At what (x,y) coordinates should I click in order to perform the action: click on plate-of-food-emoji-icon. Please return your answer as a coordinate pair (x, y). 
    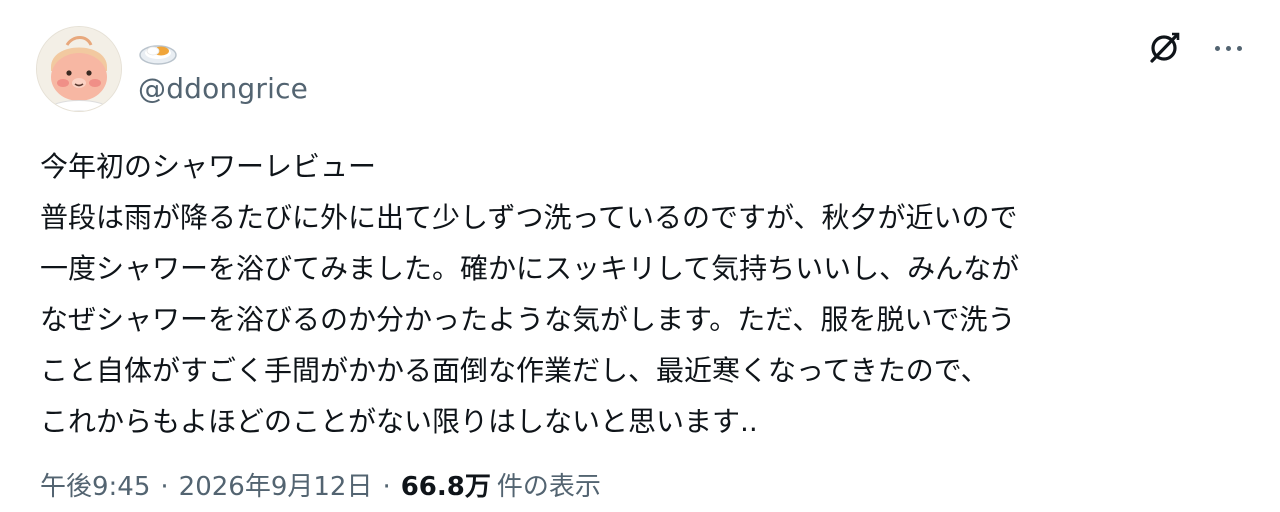
    Looking at the image, I should click on (158, 55).